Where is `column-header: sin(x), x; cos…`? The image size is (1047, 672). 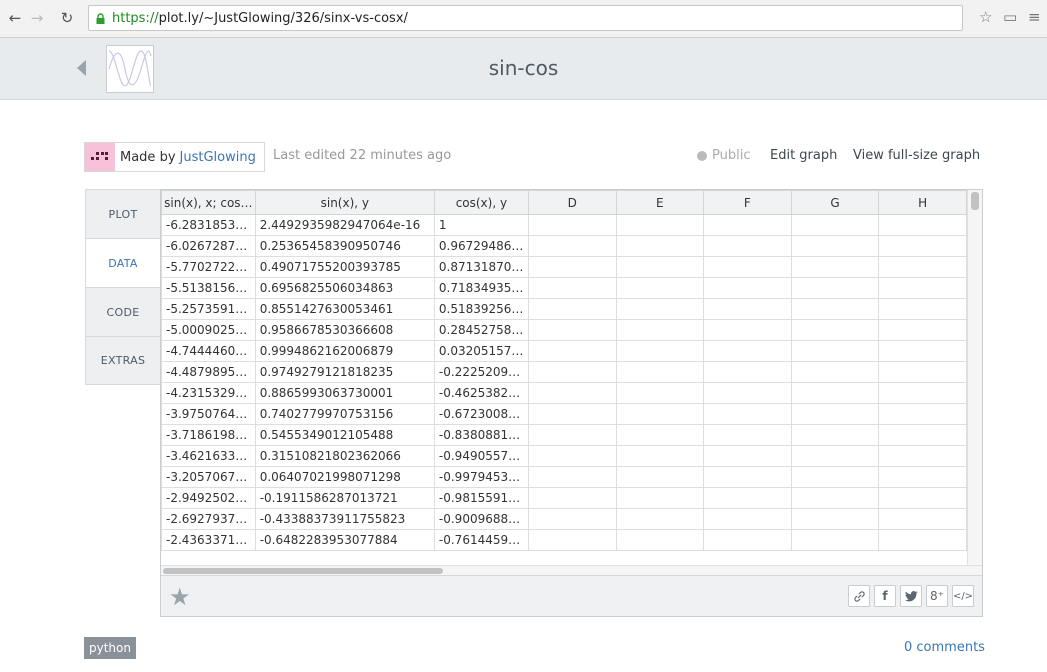 column-header: sin(x), x; cos… is located at coordinates (208, 202).